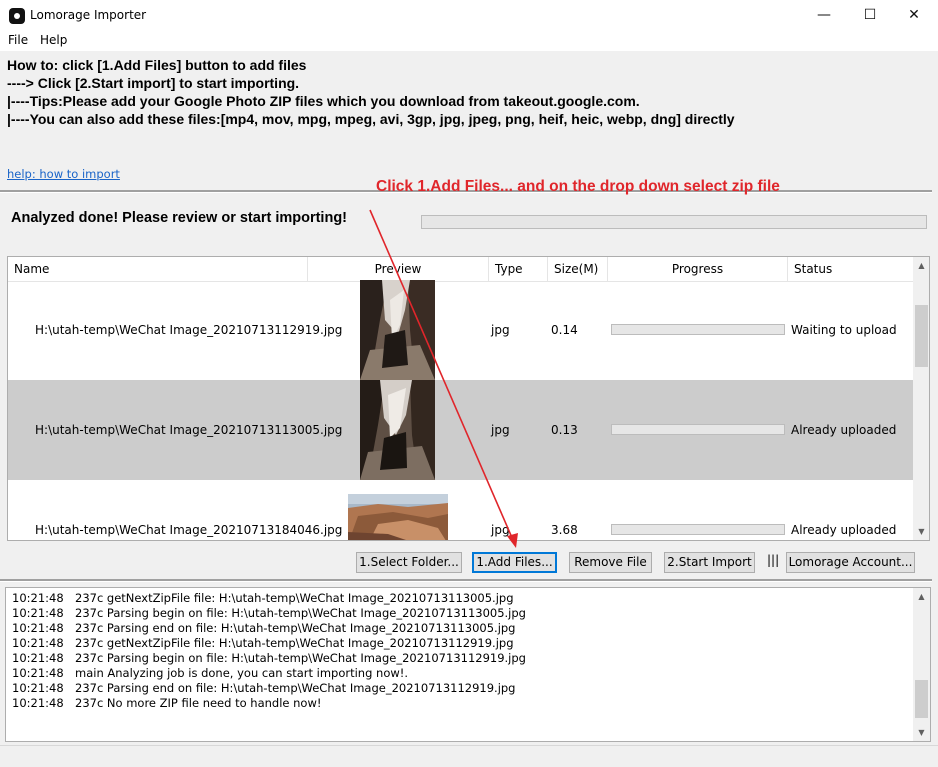 Image resolution: width=938 pixels, height=767 pixels. I want to click on separator, so click(466, 580).